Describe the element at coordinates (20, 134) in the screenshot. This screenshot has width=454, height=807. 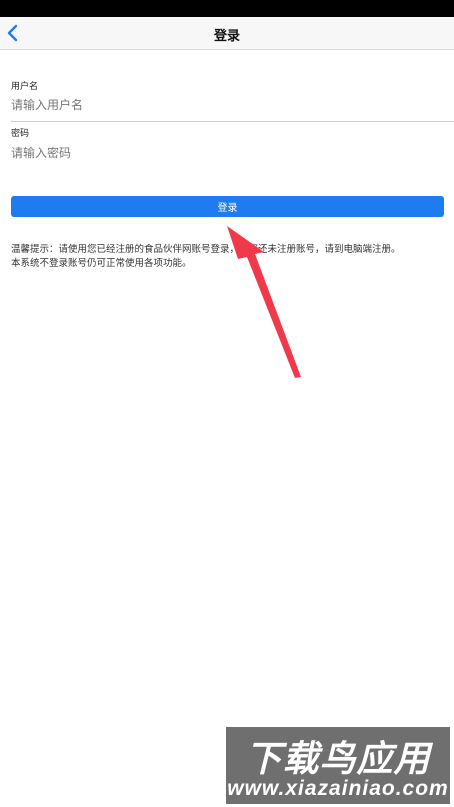
I see `password-label: 密码` at that location.